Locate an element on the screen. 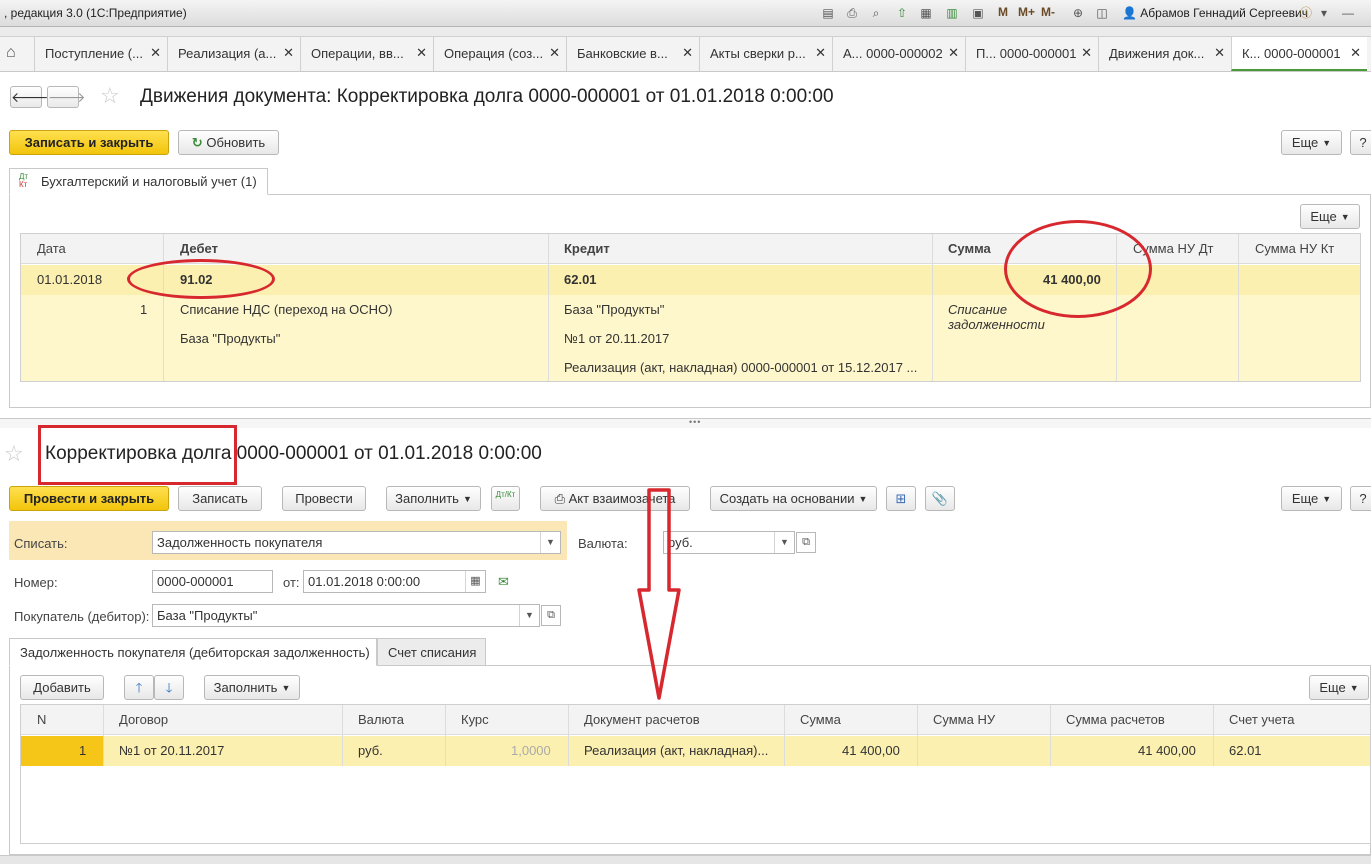 The image size is (1371, 864). grid-more-button: Еще ▼ is located at coordinates (1330, 216).